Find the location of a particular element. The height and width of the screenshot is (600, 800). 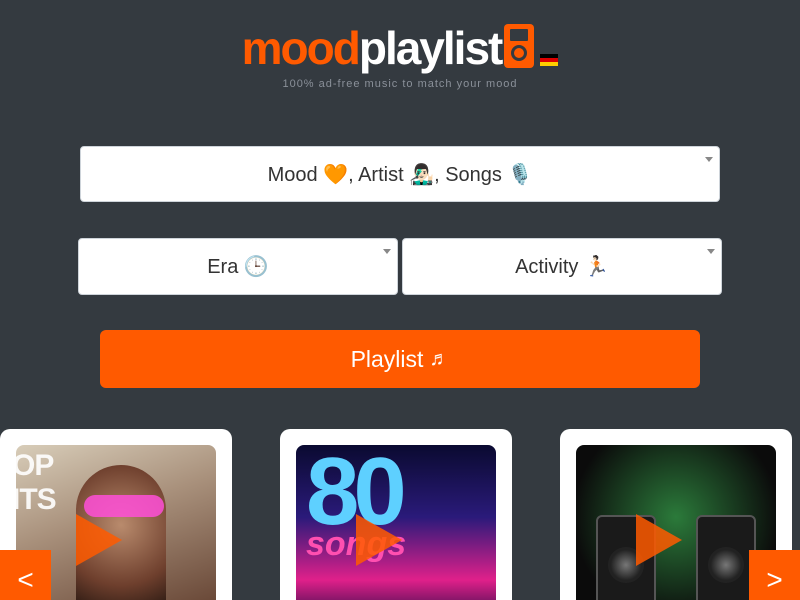

activity-label: Activity 🏃🏻 is located at coordinates (562, 267).